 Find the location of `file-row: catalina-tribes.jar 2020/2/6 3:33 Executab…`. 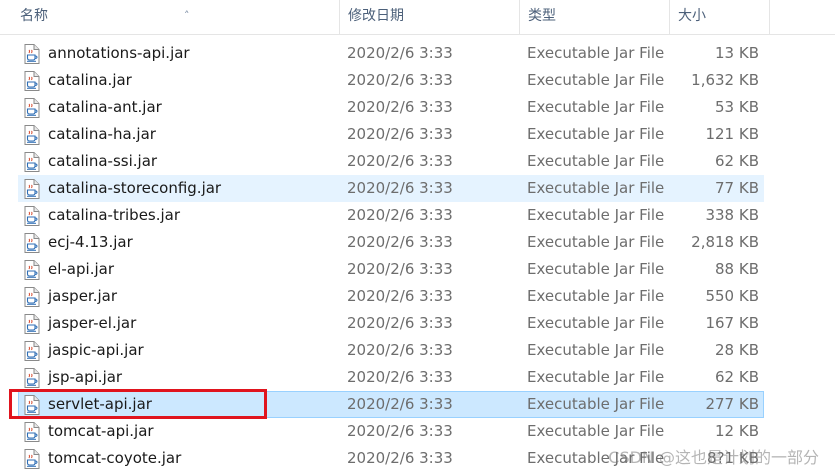

file-row: catalina-tribes.jar 2020/2/6 3:33 Executab… is located at coordinates (391, 215).